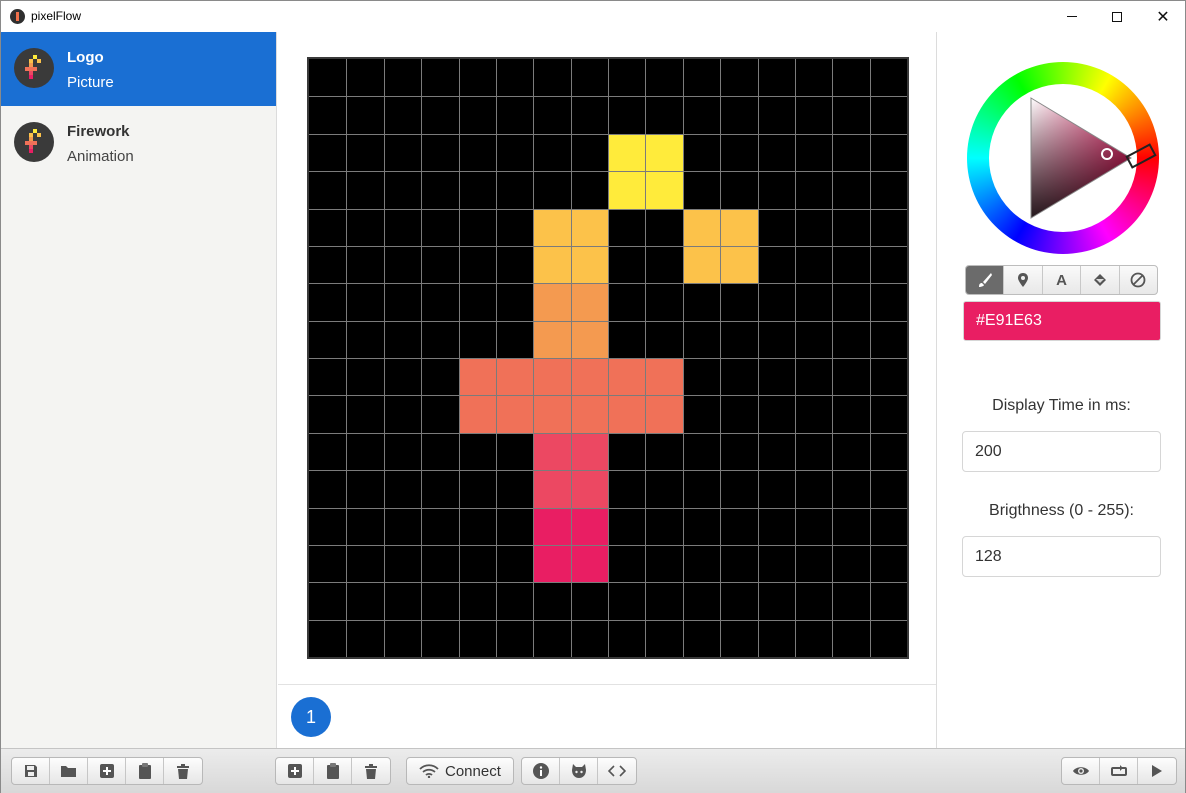 The height and width of the screenshot is (793, 1186). I want to click on play-icon, so click(1157, 771).